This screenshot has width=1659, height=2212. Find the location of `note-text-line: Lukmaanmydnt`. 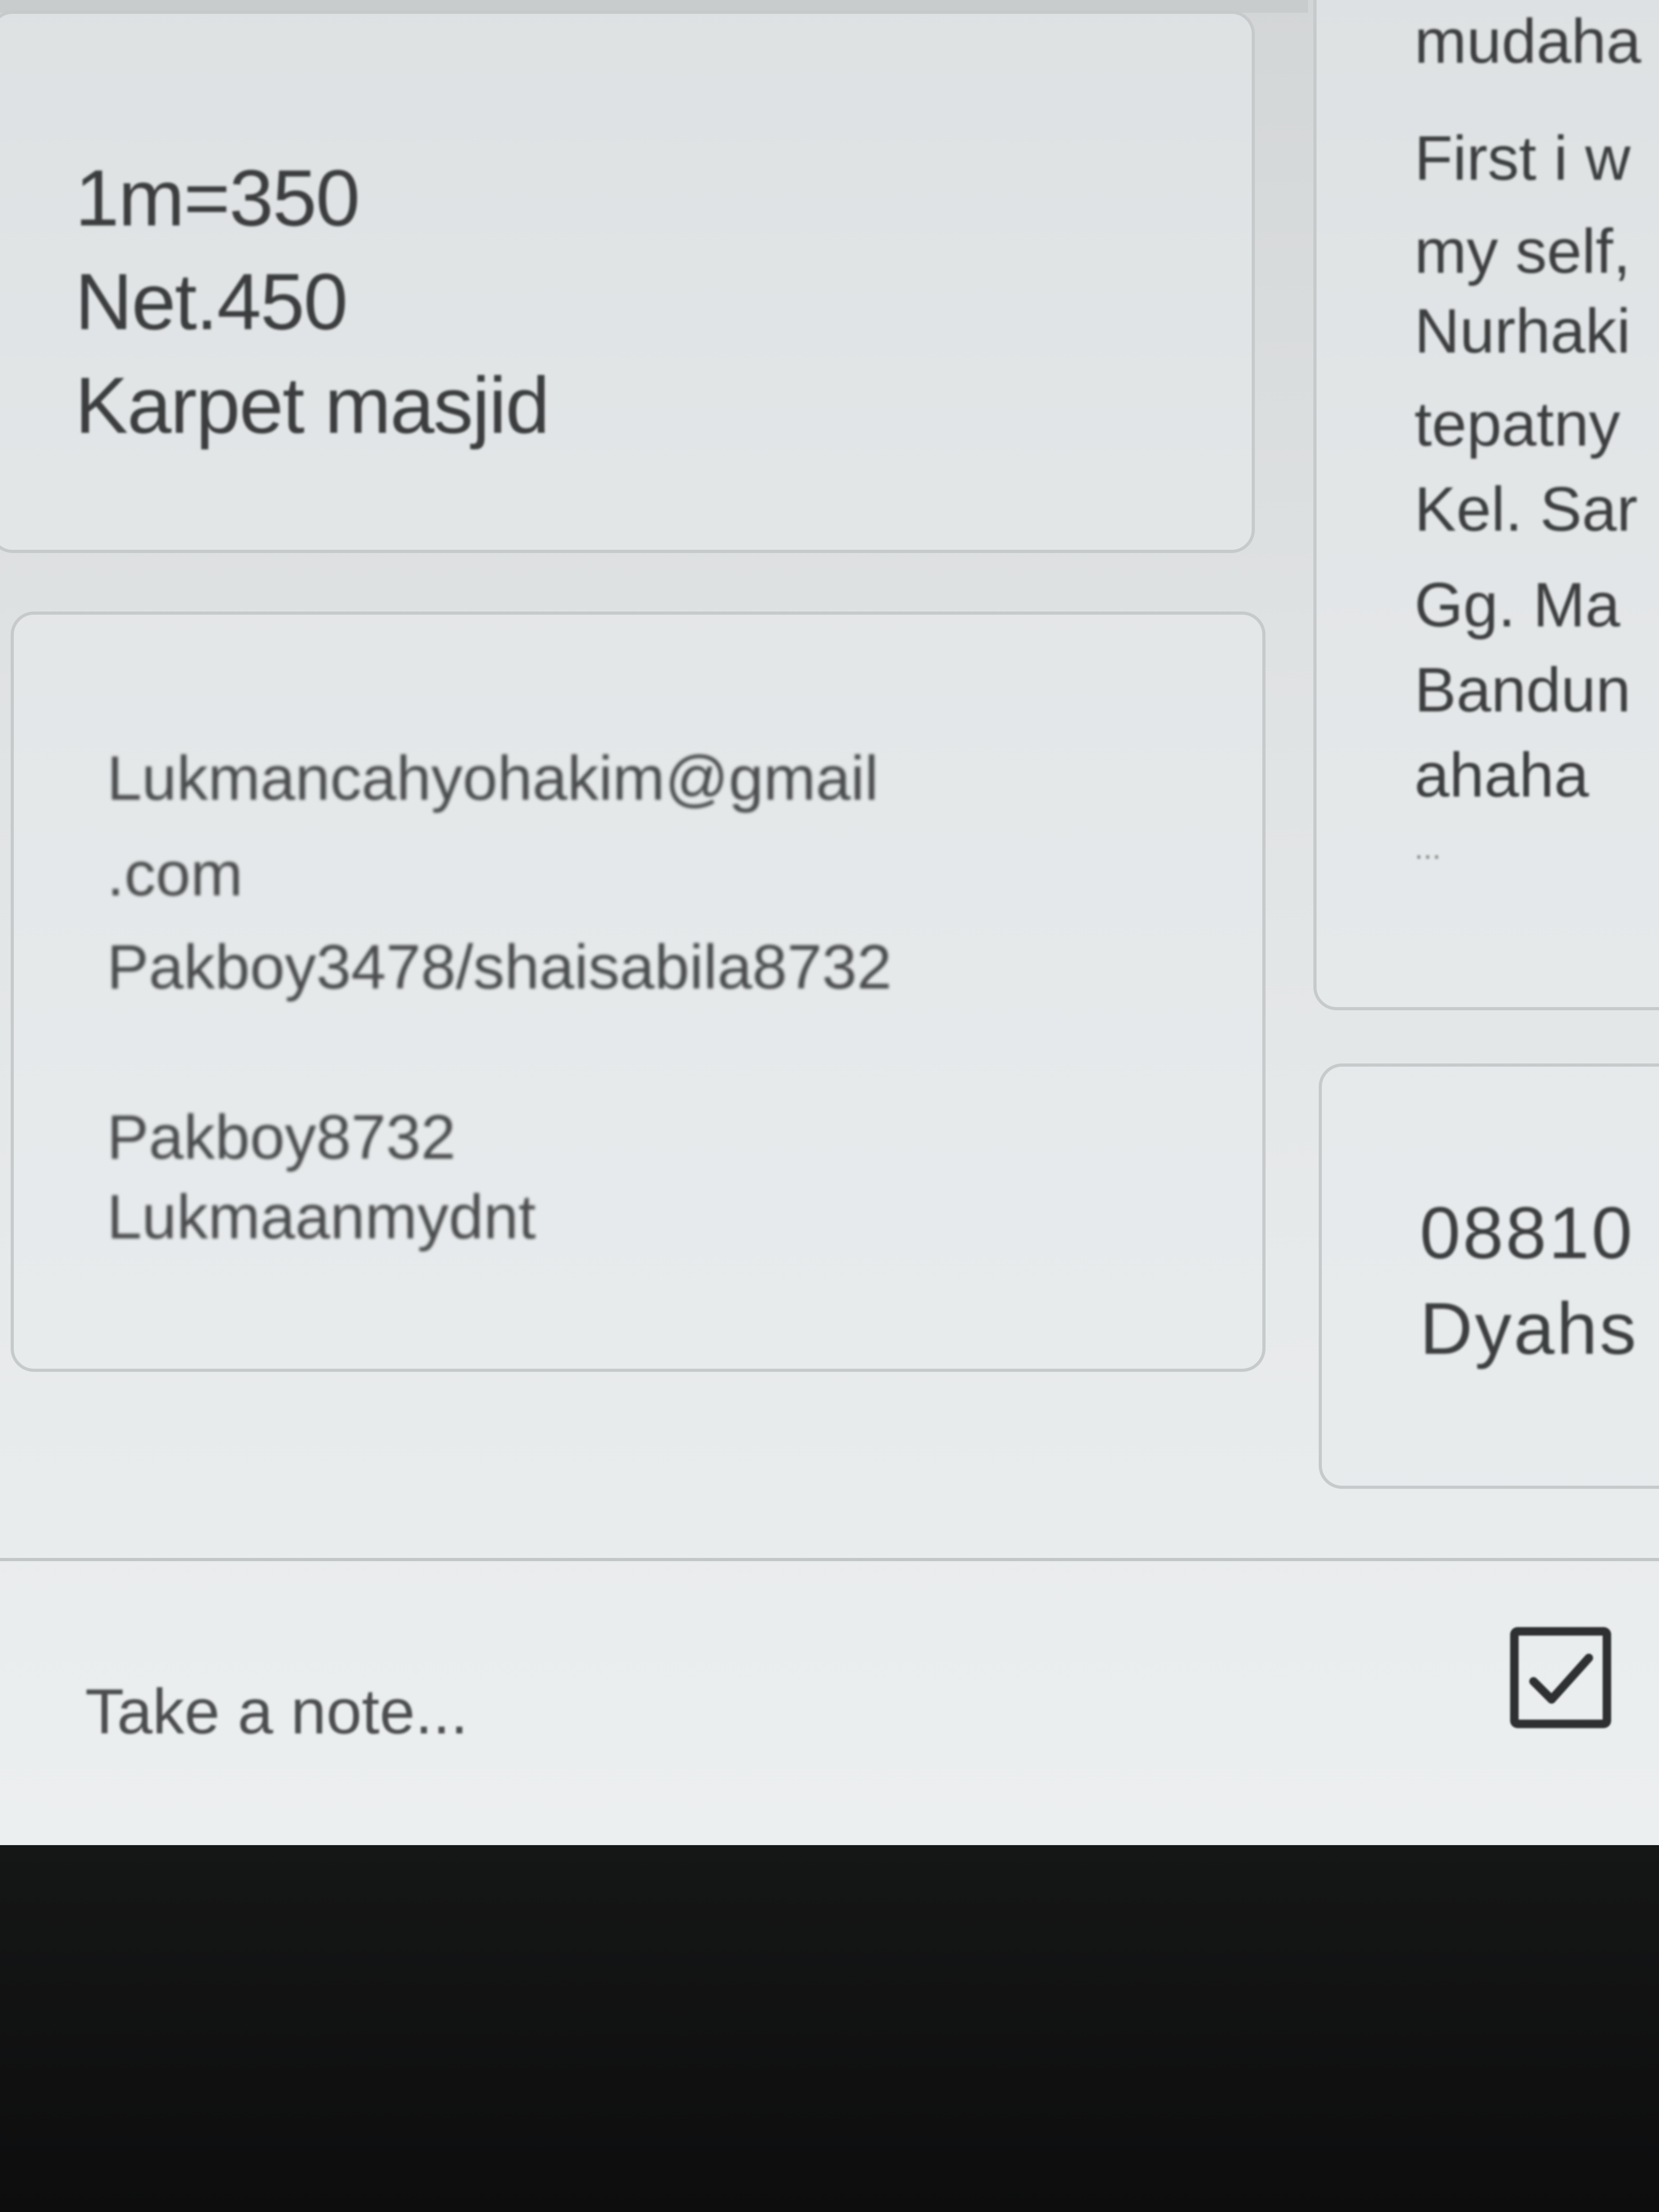

note-text-line: Lukmaanmydnt is located at coordinates (321, 1217).